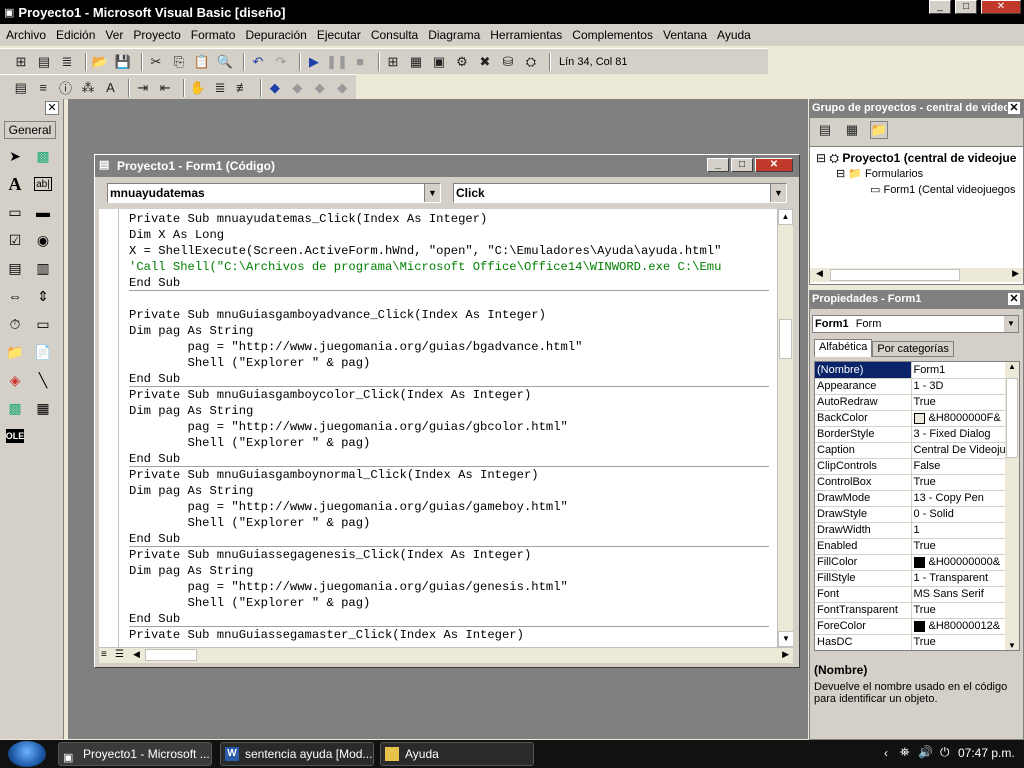 Image resolution: width=1024 pixels, height=768 pixels. What do you see at coordinates (87, 88) in the screenshot?
I see `parameter-info-icon: ⁂` at bounding box center [87, 88].